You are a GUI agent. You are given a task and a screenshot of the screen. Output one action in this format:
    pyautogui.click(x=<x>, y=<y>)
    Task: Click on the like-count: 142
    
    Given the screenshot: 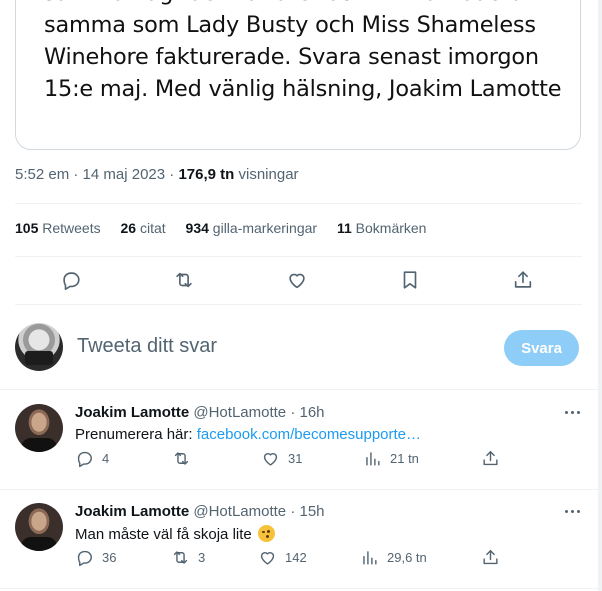 What is the action you would take?
    pyautogui.click(x=296, y=557)
    